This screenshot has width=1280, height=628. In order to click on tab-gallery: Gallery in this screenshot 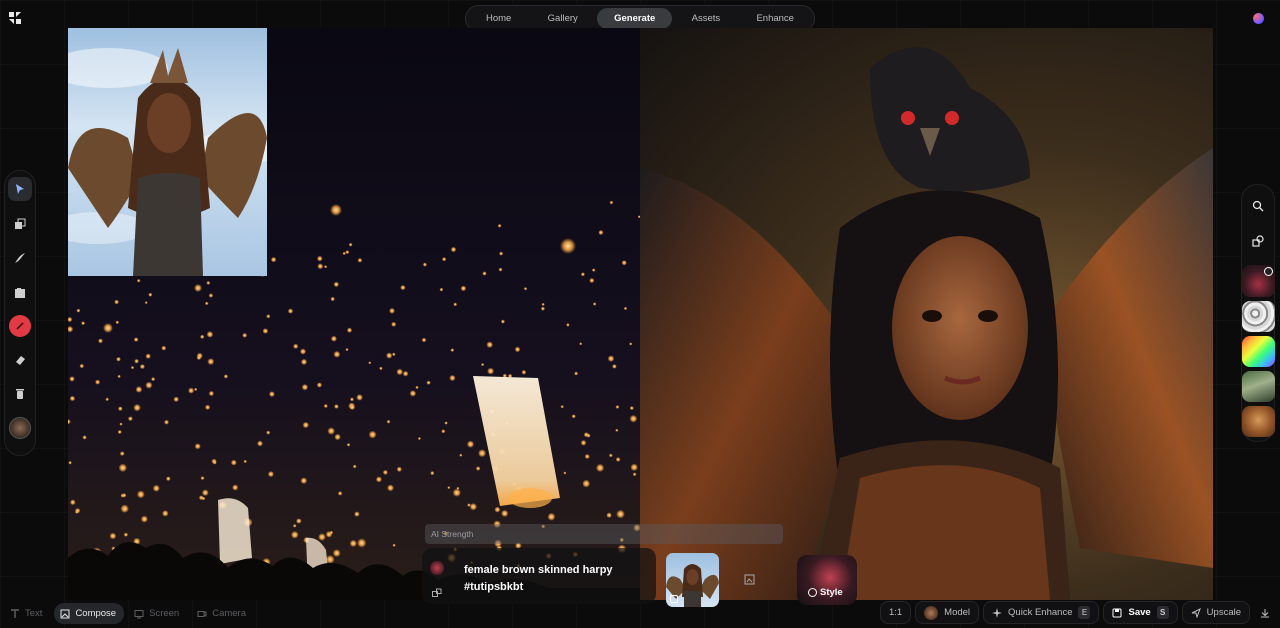, I will do `click(563, 18)`.